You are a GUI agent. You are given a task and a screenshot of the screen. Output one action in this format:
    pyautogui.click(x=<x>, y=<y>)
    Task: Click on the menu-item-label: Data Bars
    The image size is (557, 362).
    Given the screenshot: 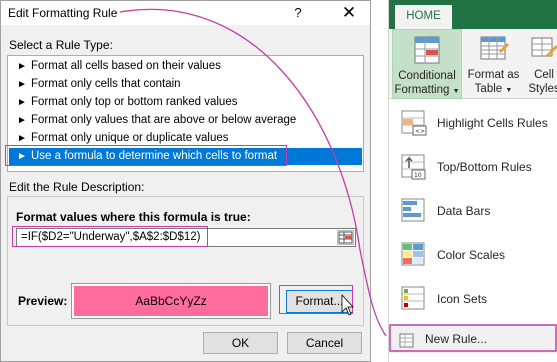 What is the action you would take?
    pyautogui.click(x=464, y=211)
    